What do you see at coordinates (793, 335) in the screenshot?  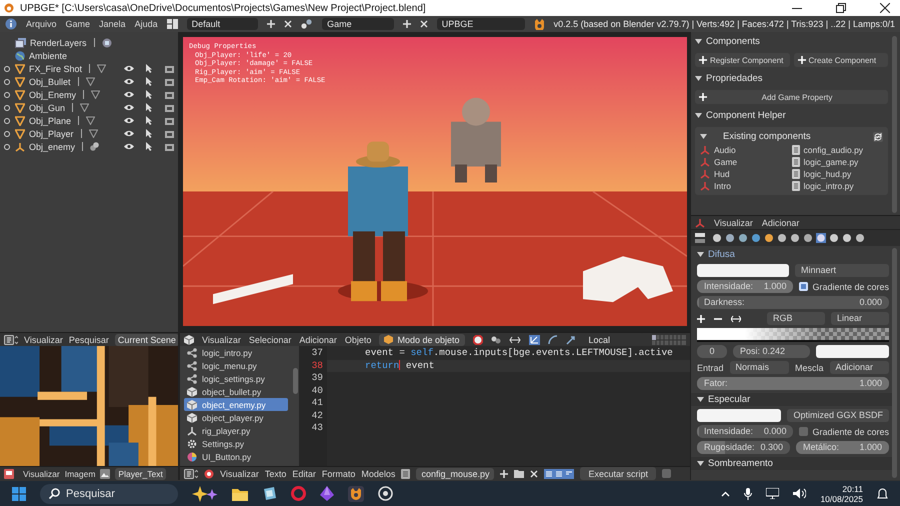 I see `color-ramp` at bounding box center [793, 335].